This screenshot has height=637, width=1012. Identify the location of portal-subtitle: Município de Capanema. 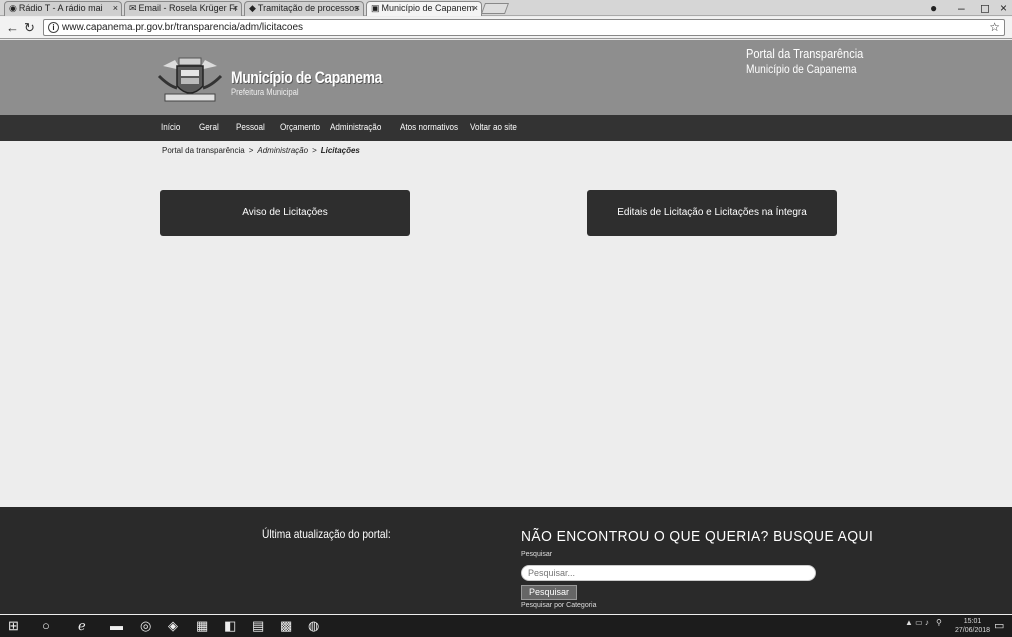
(801, 69).